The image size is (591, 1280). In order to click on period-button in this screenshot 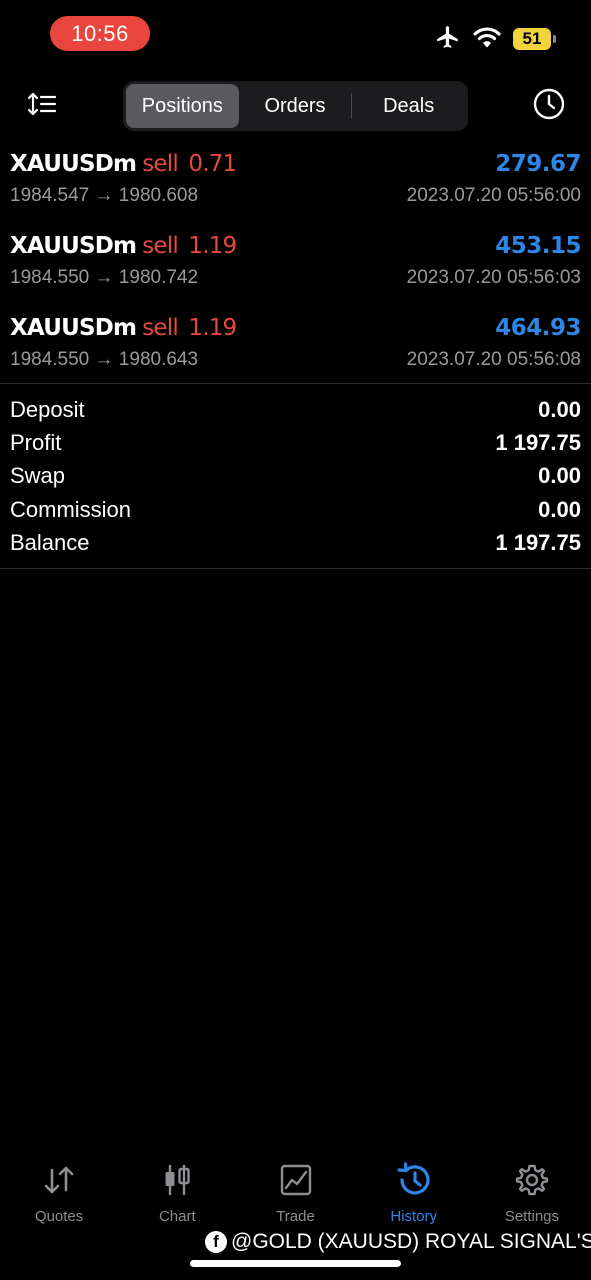, I will do `click(549, 106)`.